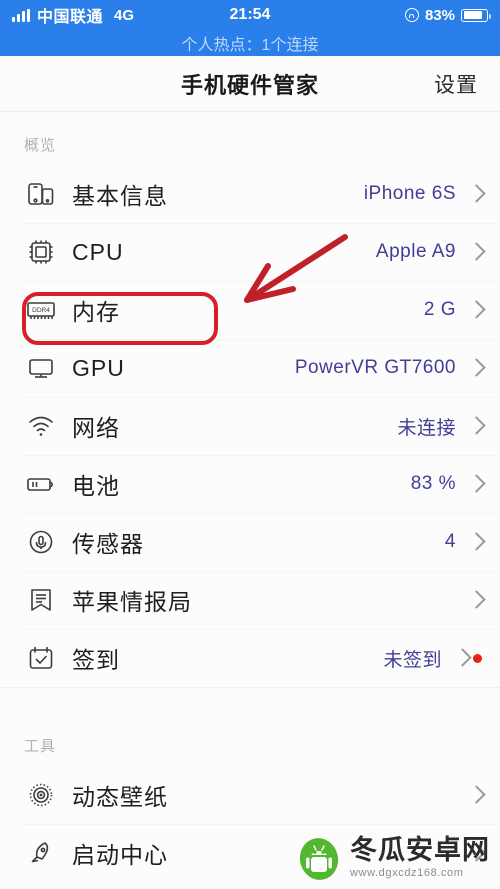  What do you see at coordinates (250, 45) in the screenshot?
I see `hotspot-label: 个人热点：1个连接` at bounding box center [250, 45].